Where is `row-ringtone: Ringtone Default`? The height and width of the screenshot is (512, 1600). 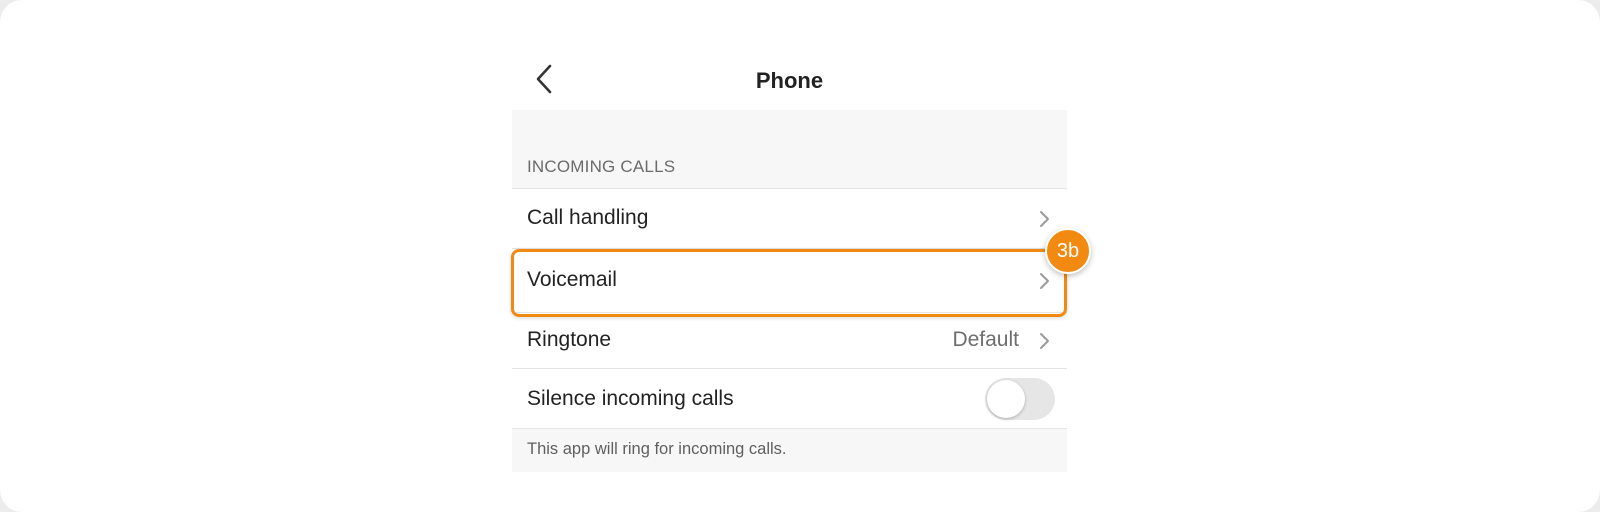
row-ringtone: Ringtone Default is located at coordinates (789, 340).